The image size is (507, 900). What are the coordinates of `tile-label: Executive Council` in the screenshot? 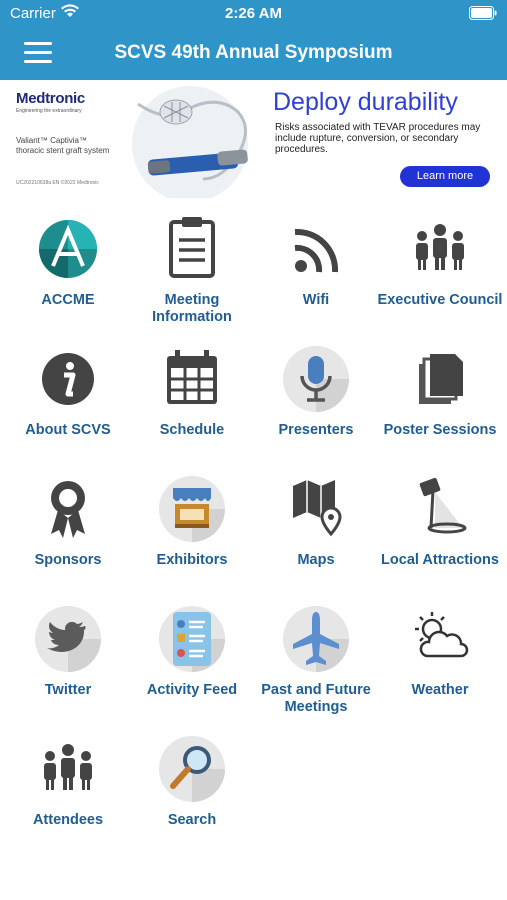 It's located at (440, 300).